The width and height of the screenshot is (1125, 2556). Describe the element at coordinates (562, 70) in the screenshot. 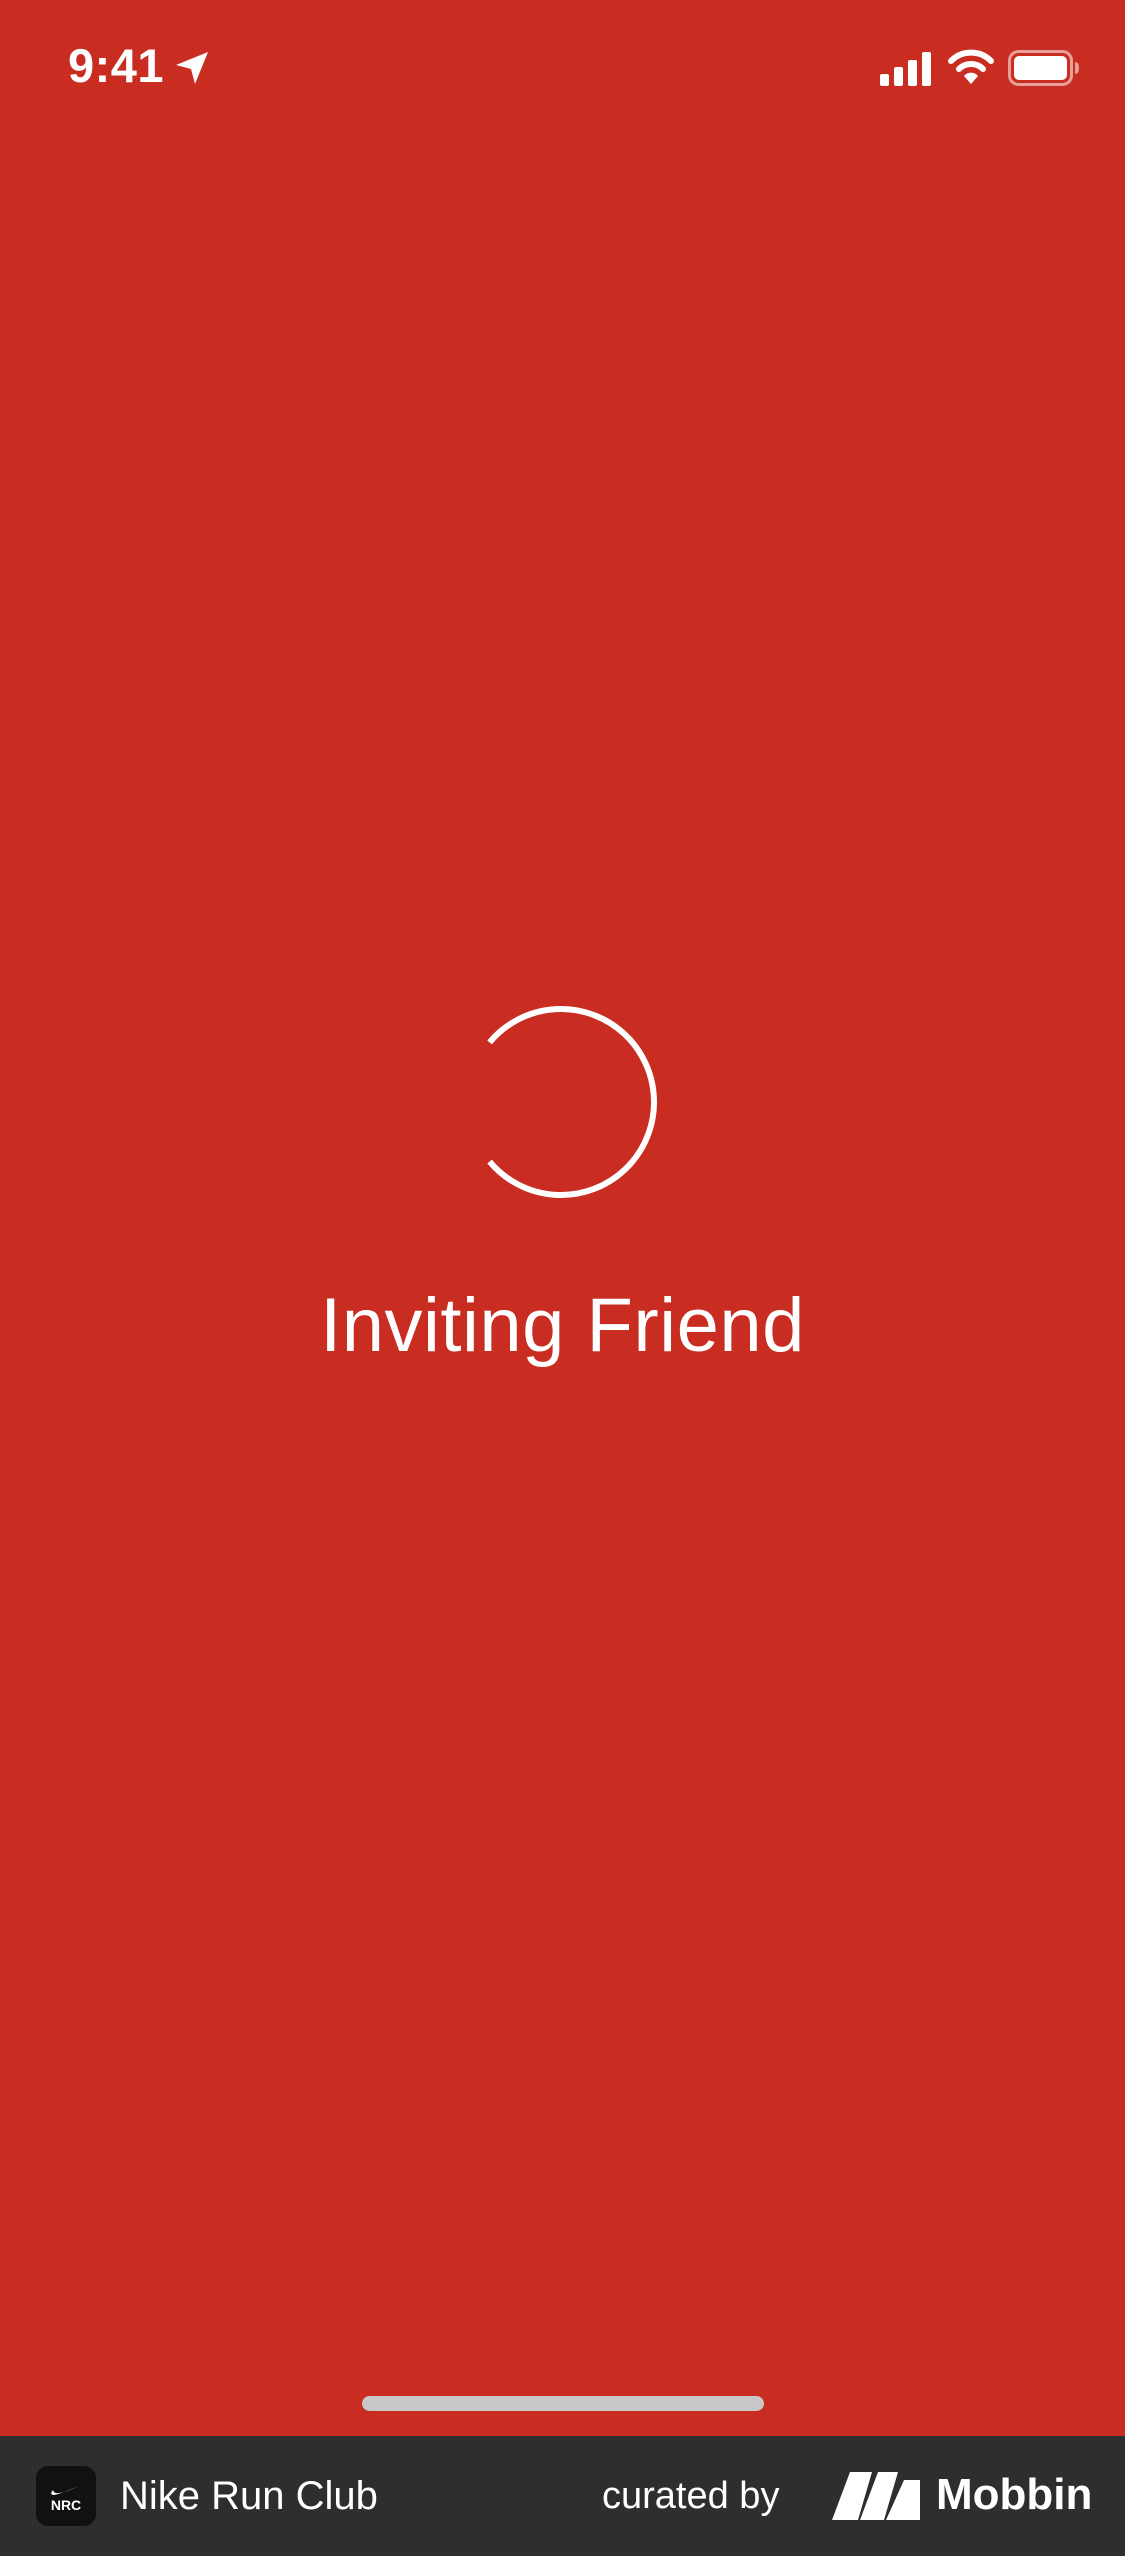

I see `status-bar: 9:41` at that location.